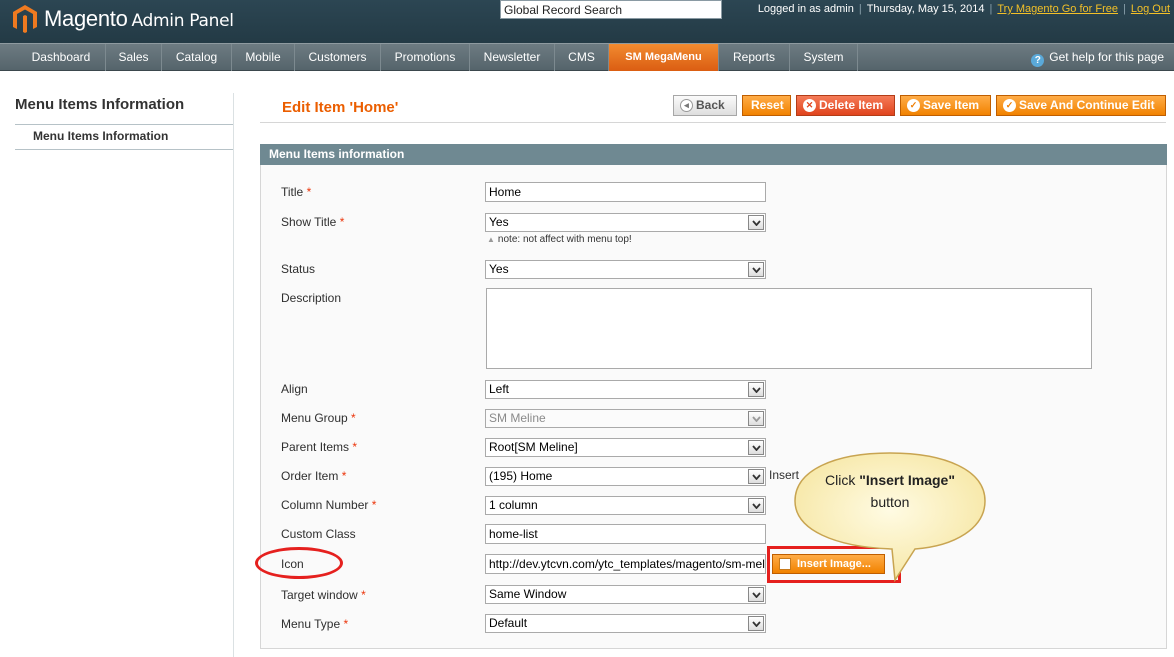 Image resolution: width=1174 pixels, height=657 pixels. Describe the element at coordinates (625, 476) in the screenshot. I see `order-item-select: (195) Home` at that location.